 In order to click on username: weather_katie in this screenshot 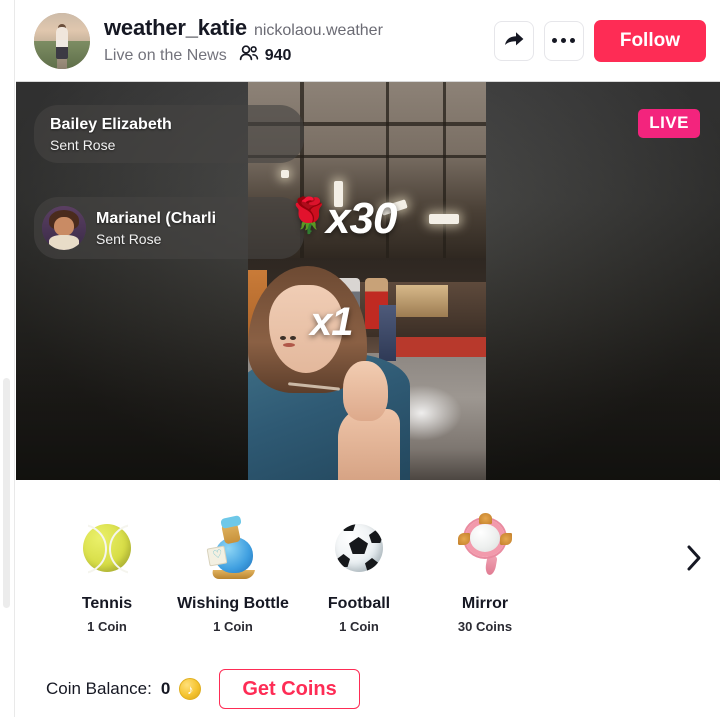, I will do `click(175, 27)`.